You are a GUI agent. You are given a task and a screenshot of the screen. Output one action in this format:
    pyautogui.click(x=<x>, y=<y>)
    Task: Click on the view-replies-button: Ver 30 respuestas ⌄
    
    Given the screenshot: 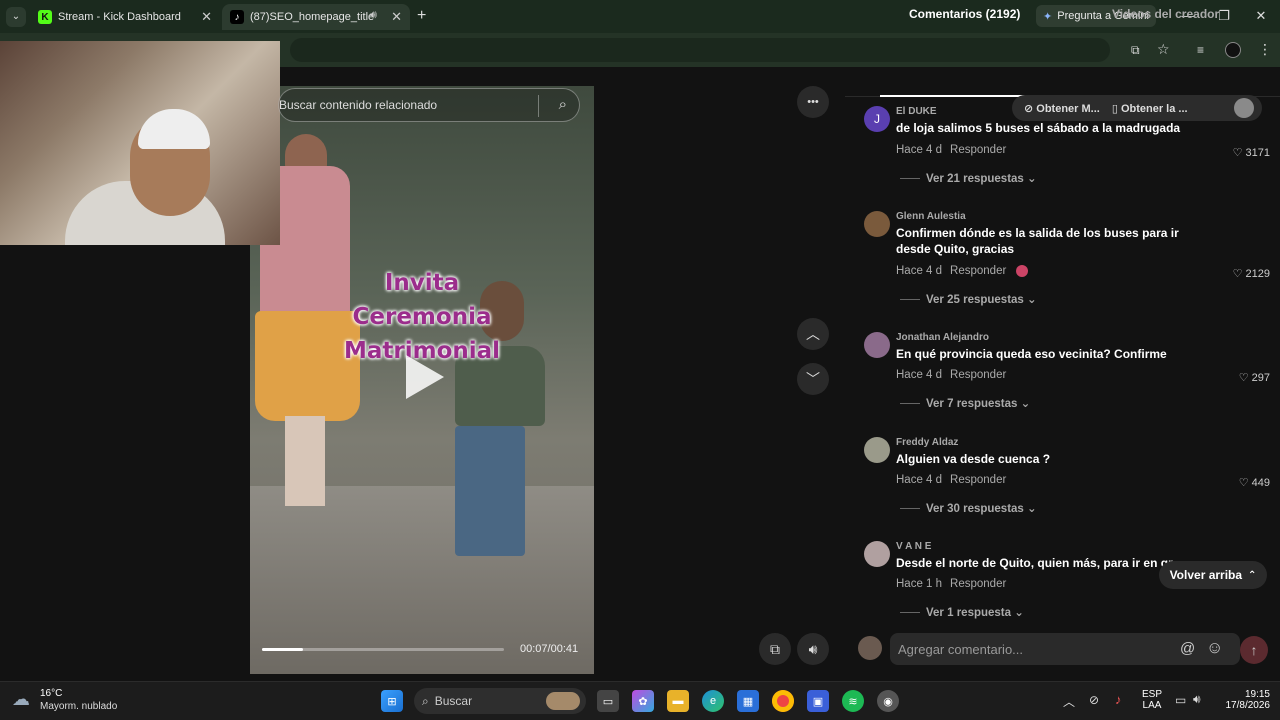 What is the action you would take?
    pyautogui.click(x=968, y=508)
    